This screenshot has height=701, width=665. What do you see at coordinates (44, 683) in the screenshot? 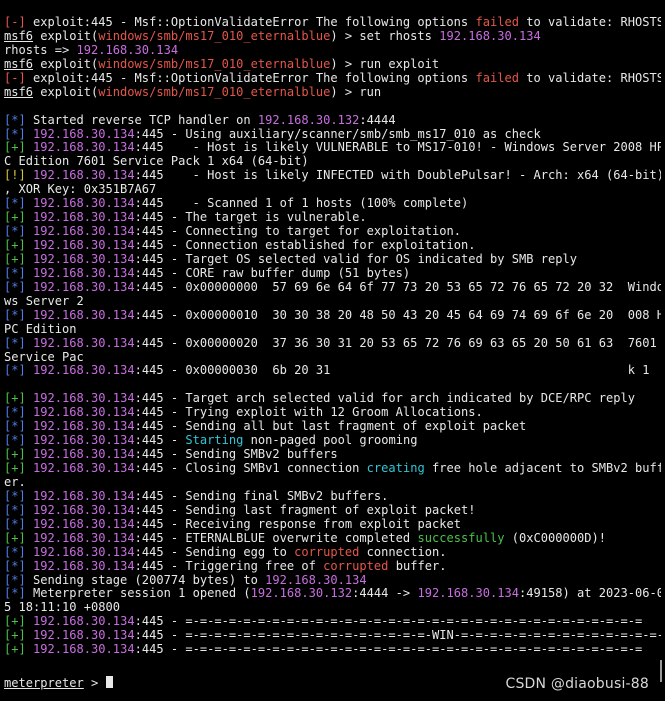
I see `prompt-label: meterpreter` at bounding box center [44, 683].